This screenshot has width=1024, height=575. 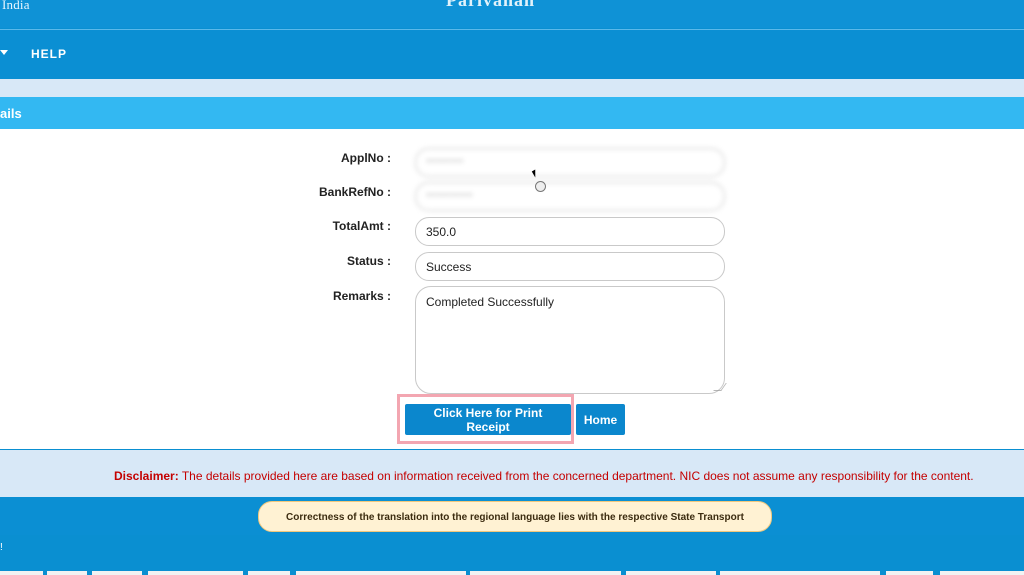 I want to click on brand-text: India, so click(x=16, y=6).